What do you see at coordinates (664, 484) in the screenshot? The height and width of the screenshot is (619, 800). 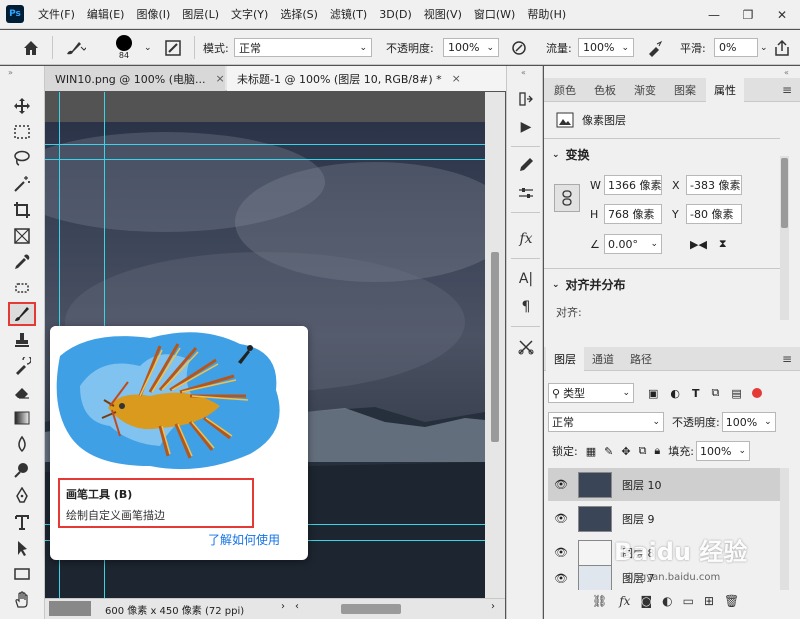 I see `layer-row: 👁︎ 图层 10` at bounding box center [664, 484].